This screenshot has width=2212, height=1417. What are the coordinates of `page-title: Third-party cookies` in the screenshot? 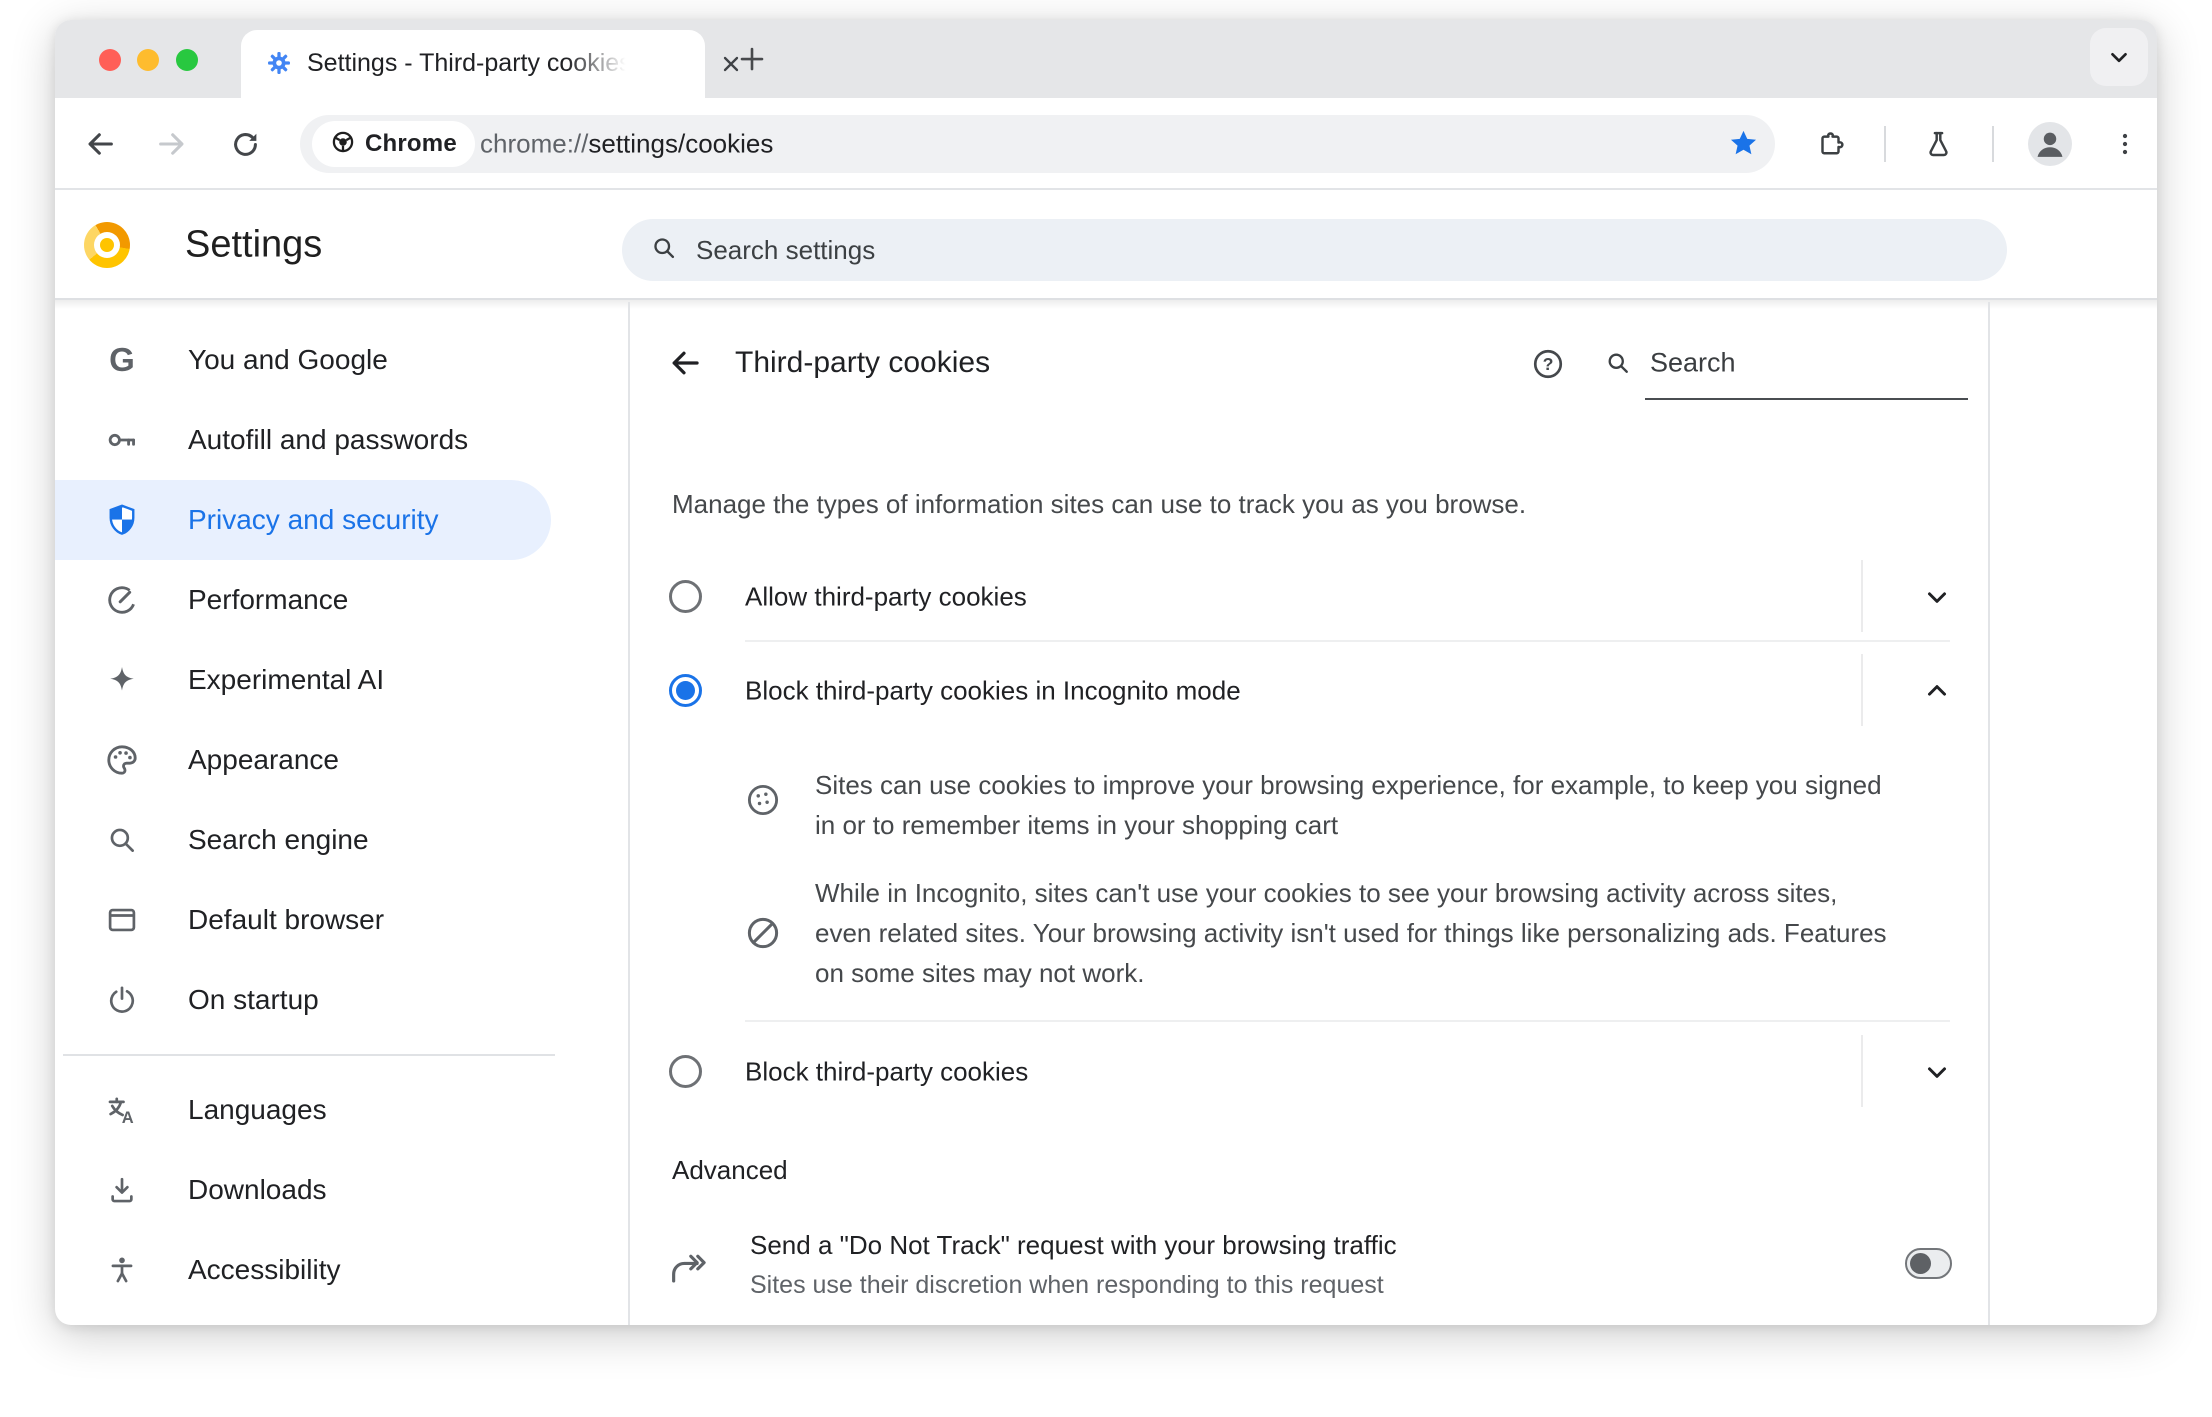 It's located at (863, 362).